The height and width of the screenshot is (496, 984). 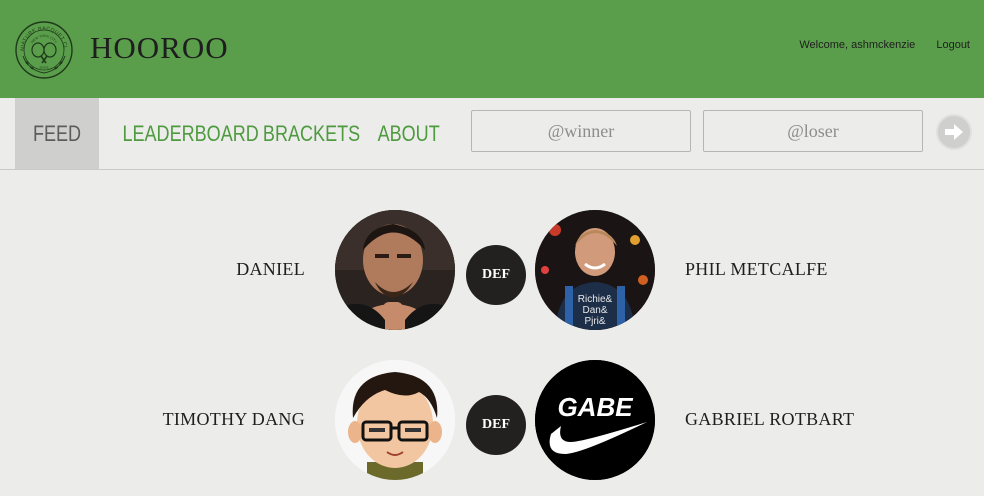 I want to click on tab-leaderboard-label: LEADERBOARD, so click(x=190, y=133).